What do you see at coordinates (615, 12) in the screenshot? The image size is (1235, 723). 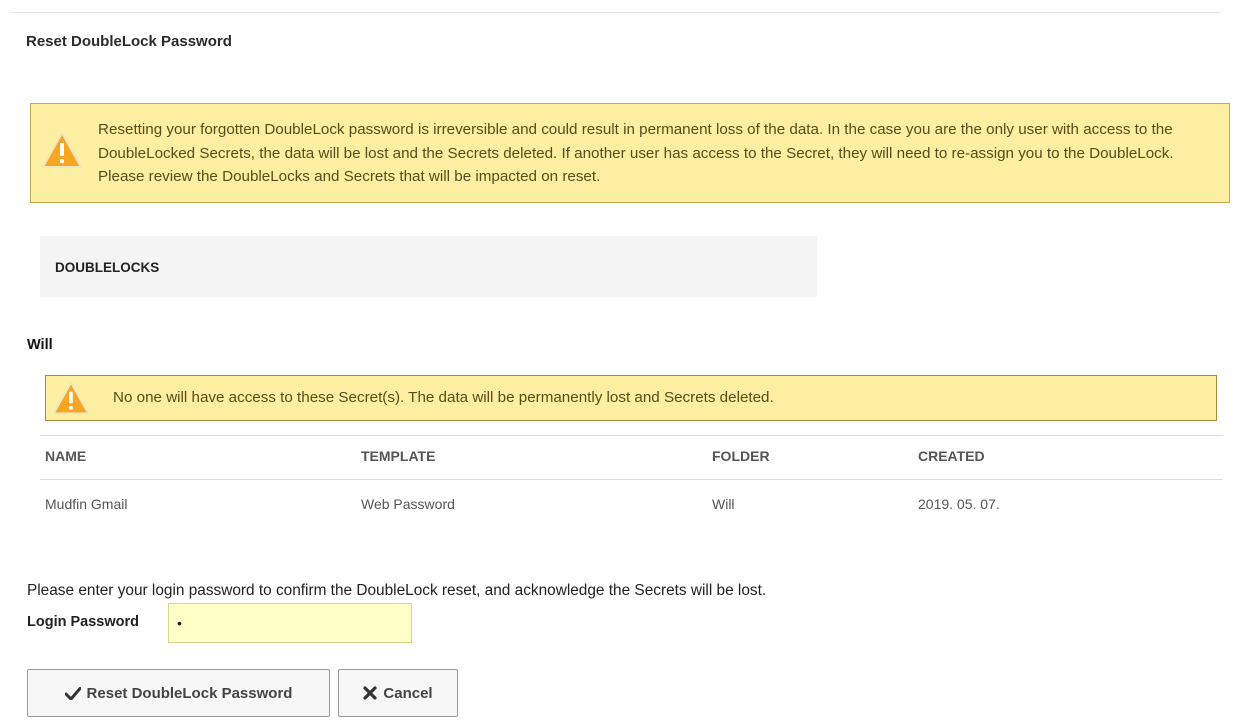 I see `header-divider` at bounding box center [615, 12].